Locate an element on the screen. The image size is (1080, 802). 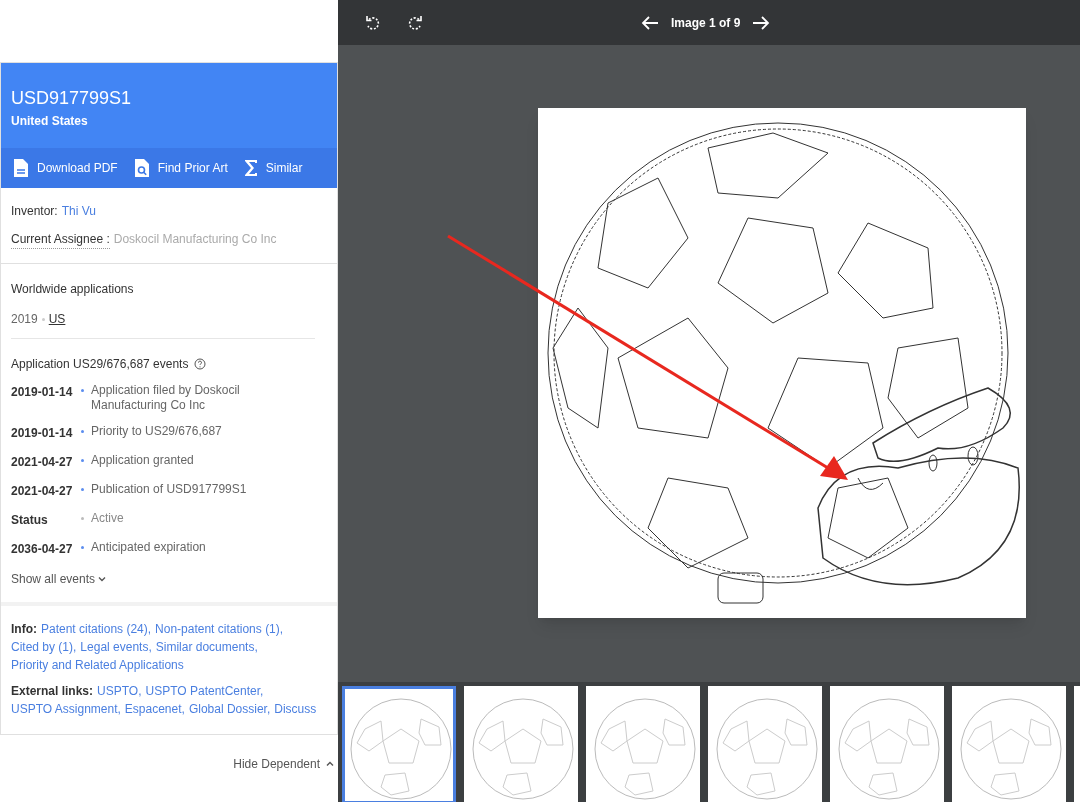
event-description: Priority to US29/676,687 is located at coordinates (157, 431).